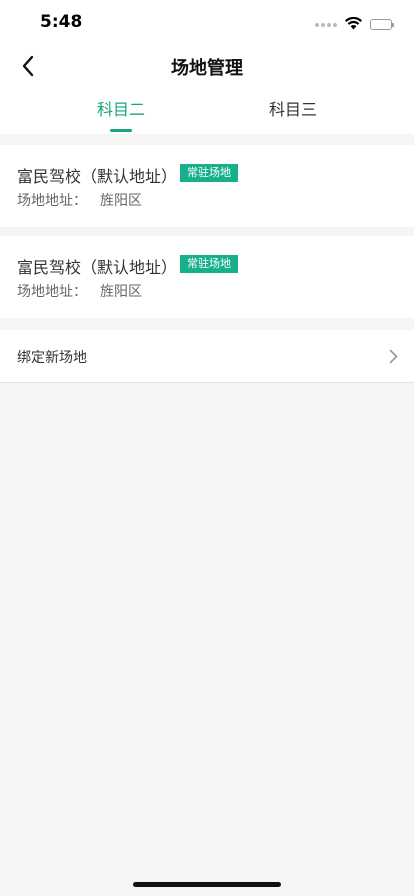 The height and width of the screenshot is (896, 414). I want to click on wifi-icon, so click(353, 24).